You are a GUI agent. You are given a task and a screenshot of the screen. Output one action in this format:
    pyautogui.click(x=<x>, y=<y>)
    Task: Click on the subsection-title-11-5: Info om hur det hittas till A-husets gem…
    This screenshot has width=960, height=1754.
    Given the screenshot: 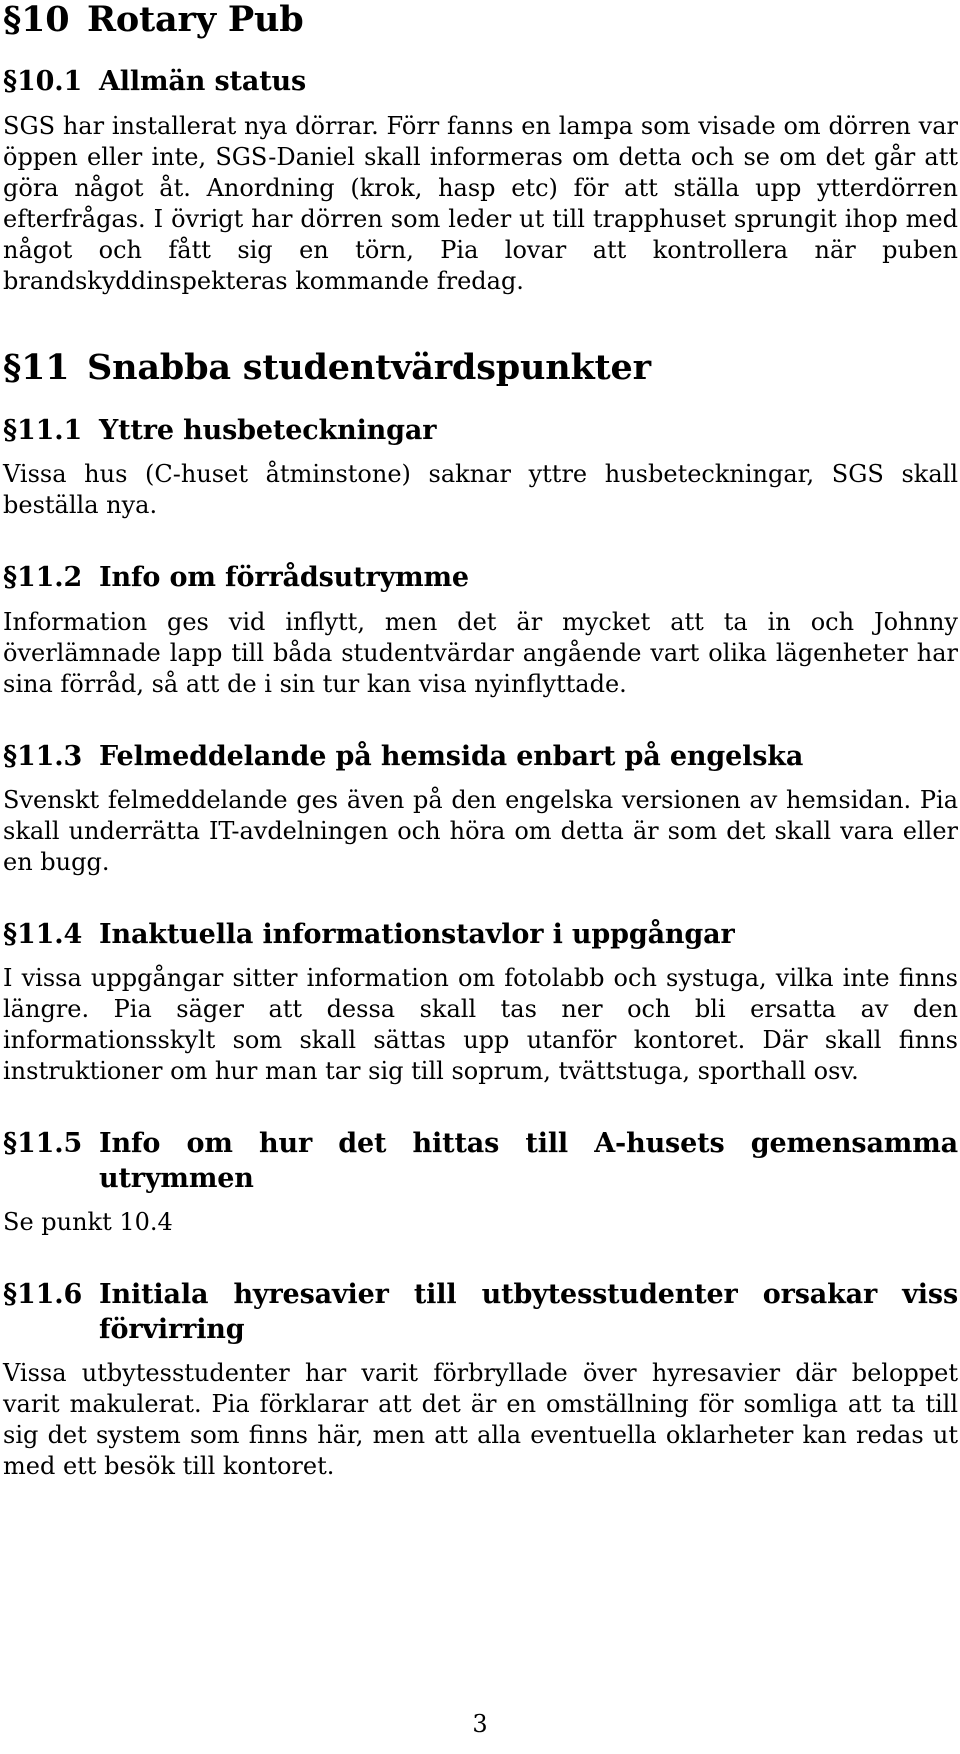 What is the action you would take?
    pyautogui.click(x=528, y=1161)
    